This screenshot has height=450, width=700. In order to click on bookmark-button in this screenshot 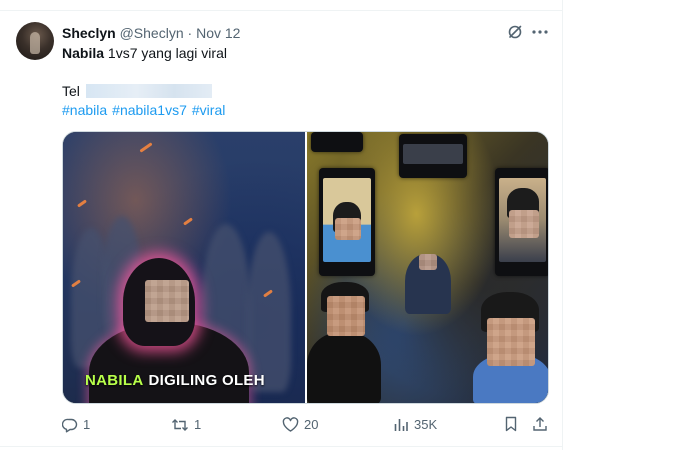, I will do `click(511, 424)`.